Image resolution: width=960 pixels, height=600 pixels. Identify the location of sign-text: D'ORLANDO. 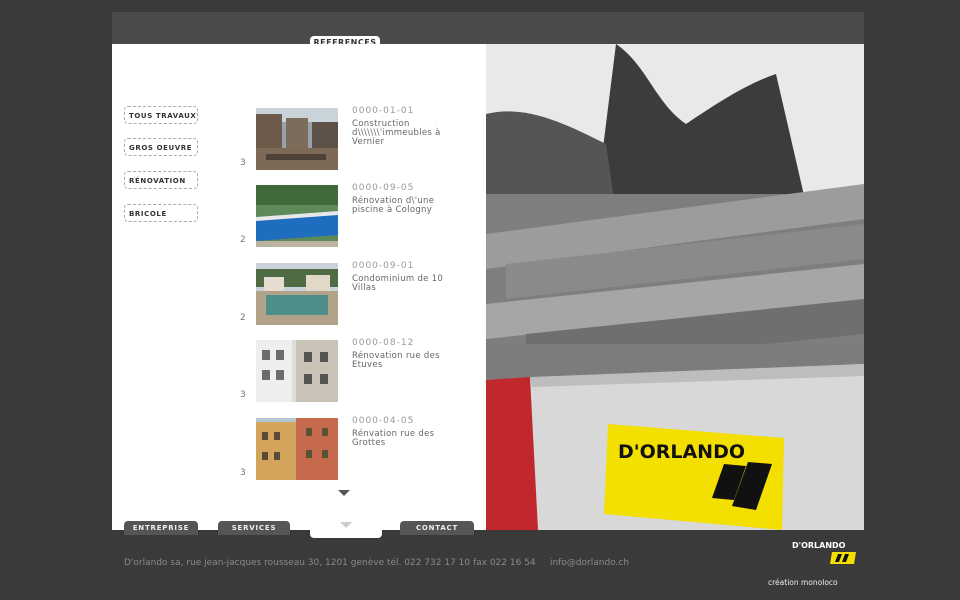
(681, 452).